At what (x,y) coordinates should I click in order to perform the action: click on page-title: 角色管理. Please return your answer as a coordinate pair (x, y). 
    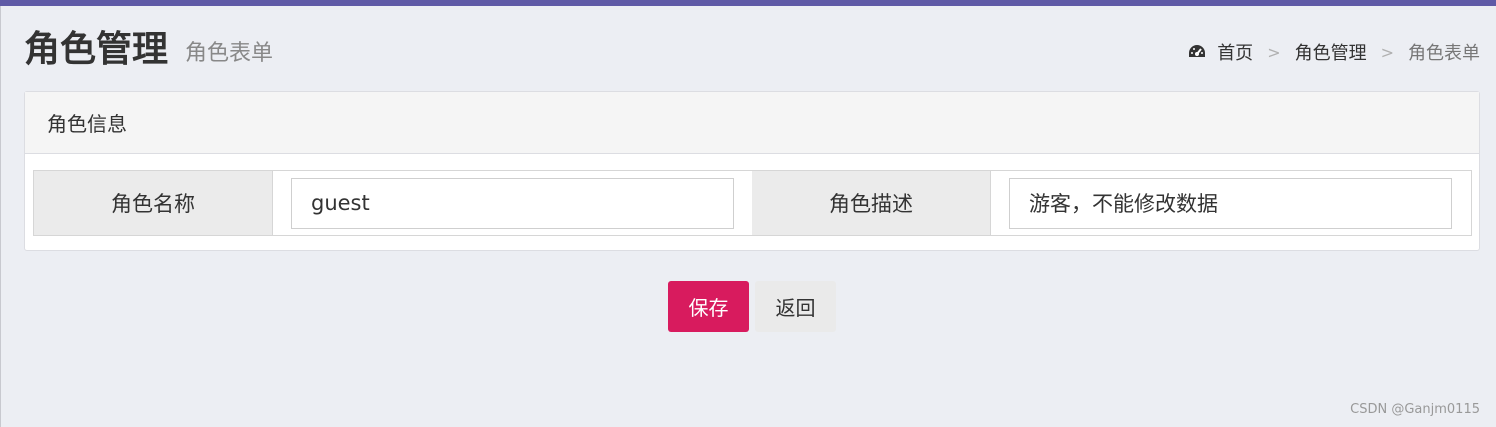
    Looking at the image, I should click on (96, 49).